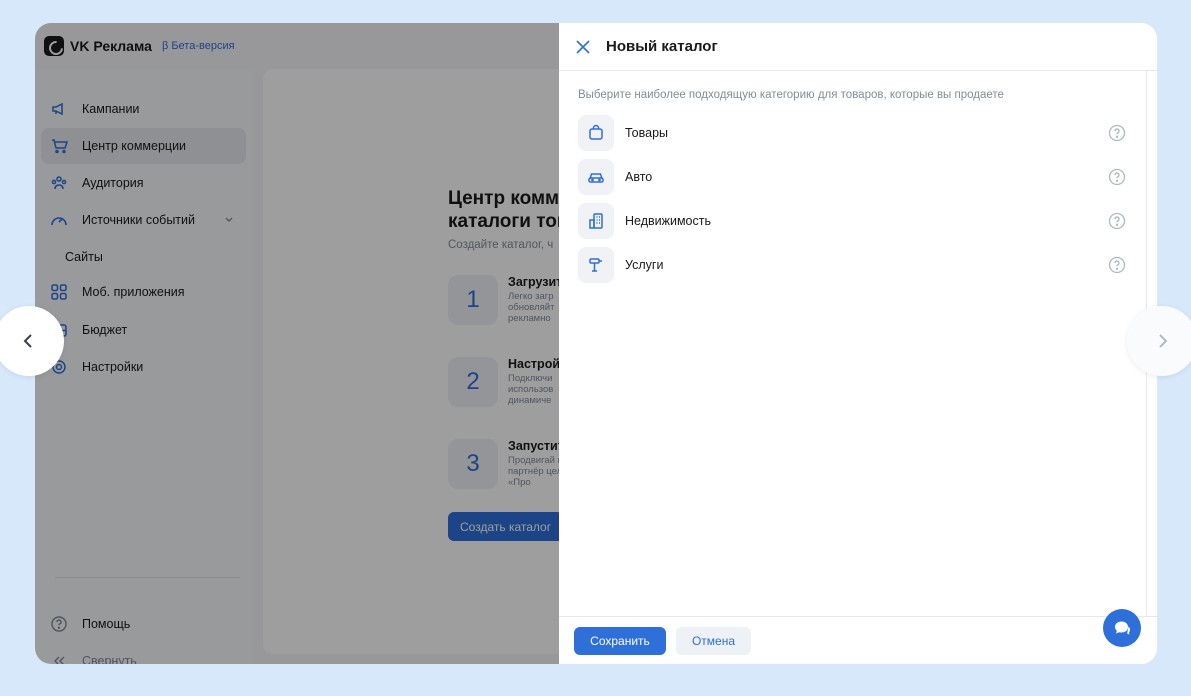  What do you see at coordinates (596, 221) in the screenshot?
I see `building-icon` at bounding box center [596, 221].